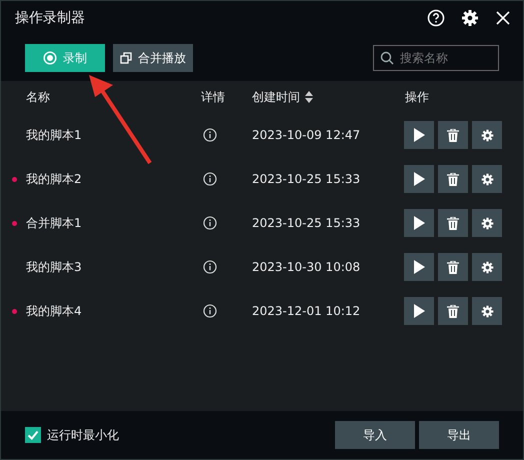 The image size is (524, 460). Describe the element at coordinates (54, 135) in the screenshot. I see `script-name: 我的脚本1` at that location.